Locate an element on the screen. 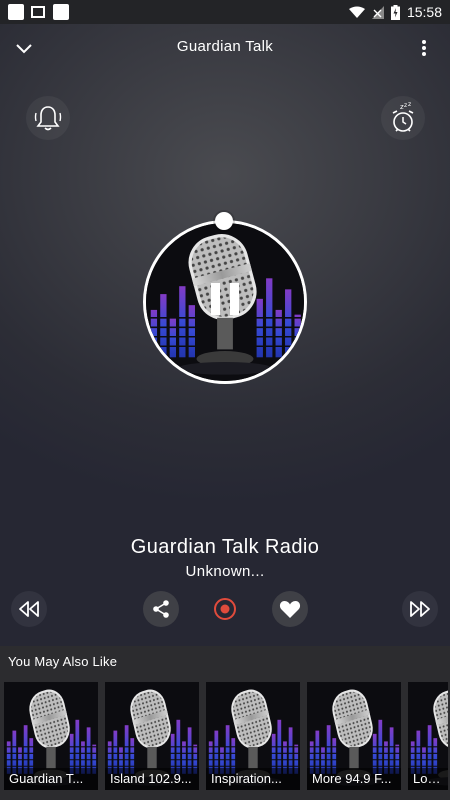 The height and width of the screenshot is (800, 450). share-icon is located at coordinates (161, 609).